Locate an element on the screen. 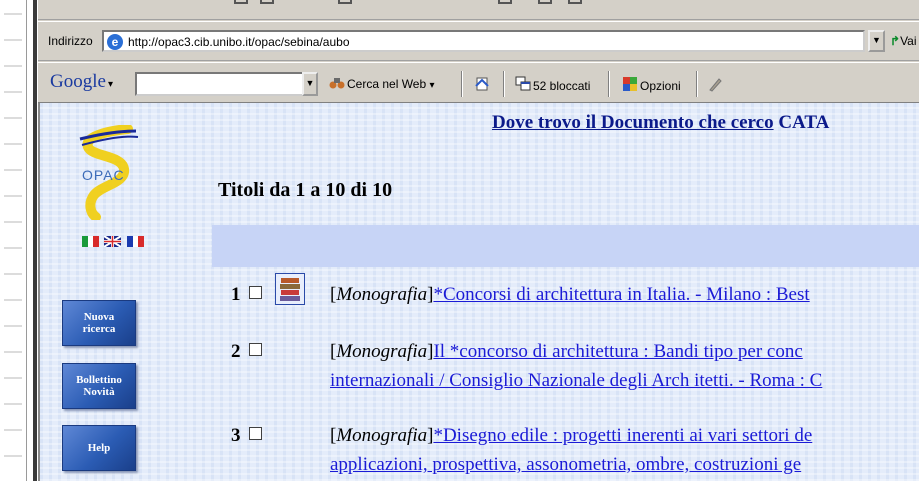 This screenshot has width=919, height=481. page-info-icon is located at coordinates (482, 84).